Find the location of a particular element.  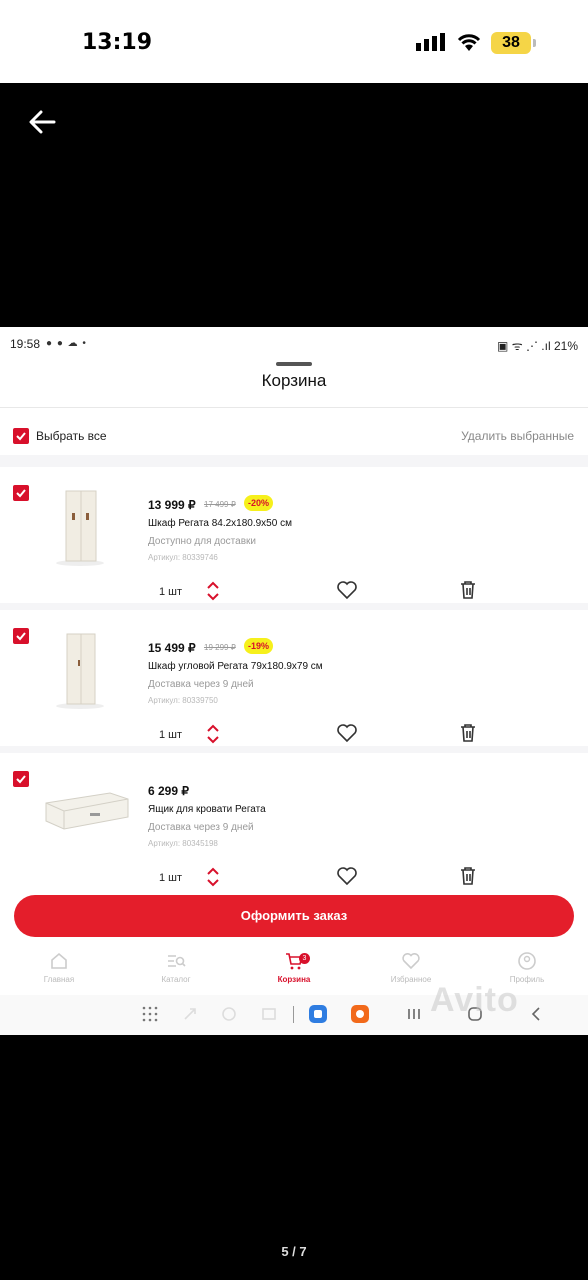

item-availability: Доступно для доставки is located at coordinates (202, 541).